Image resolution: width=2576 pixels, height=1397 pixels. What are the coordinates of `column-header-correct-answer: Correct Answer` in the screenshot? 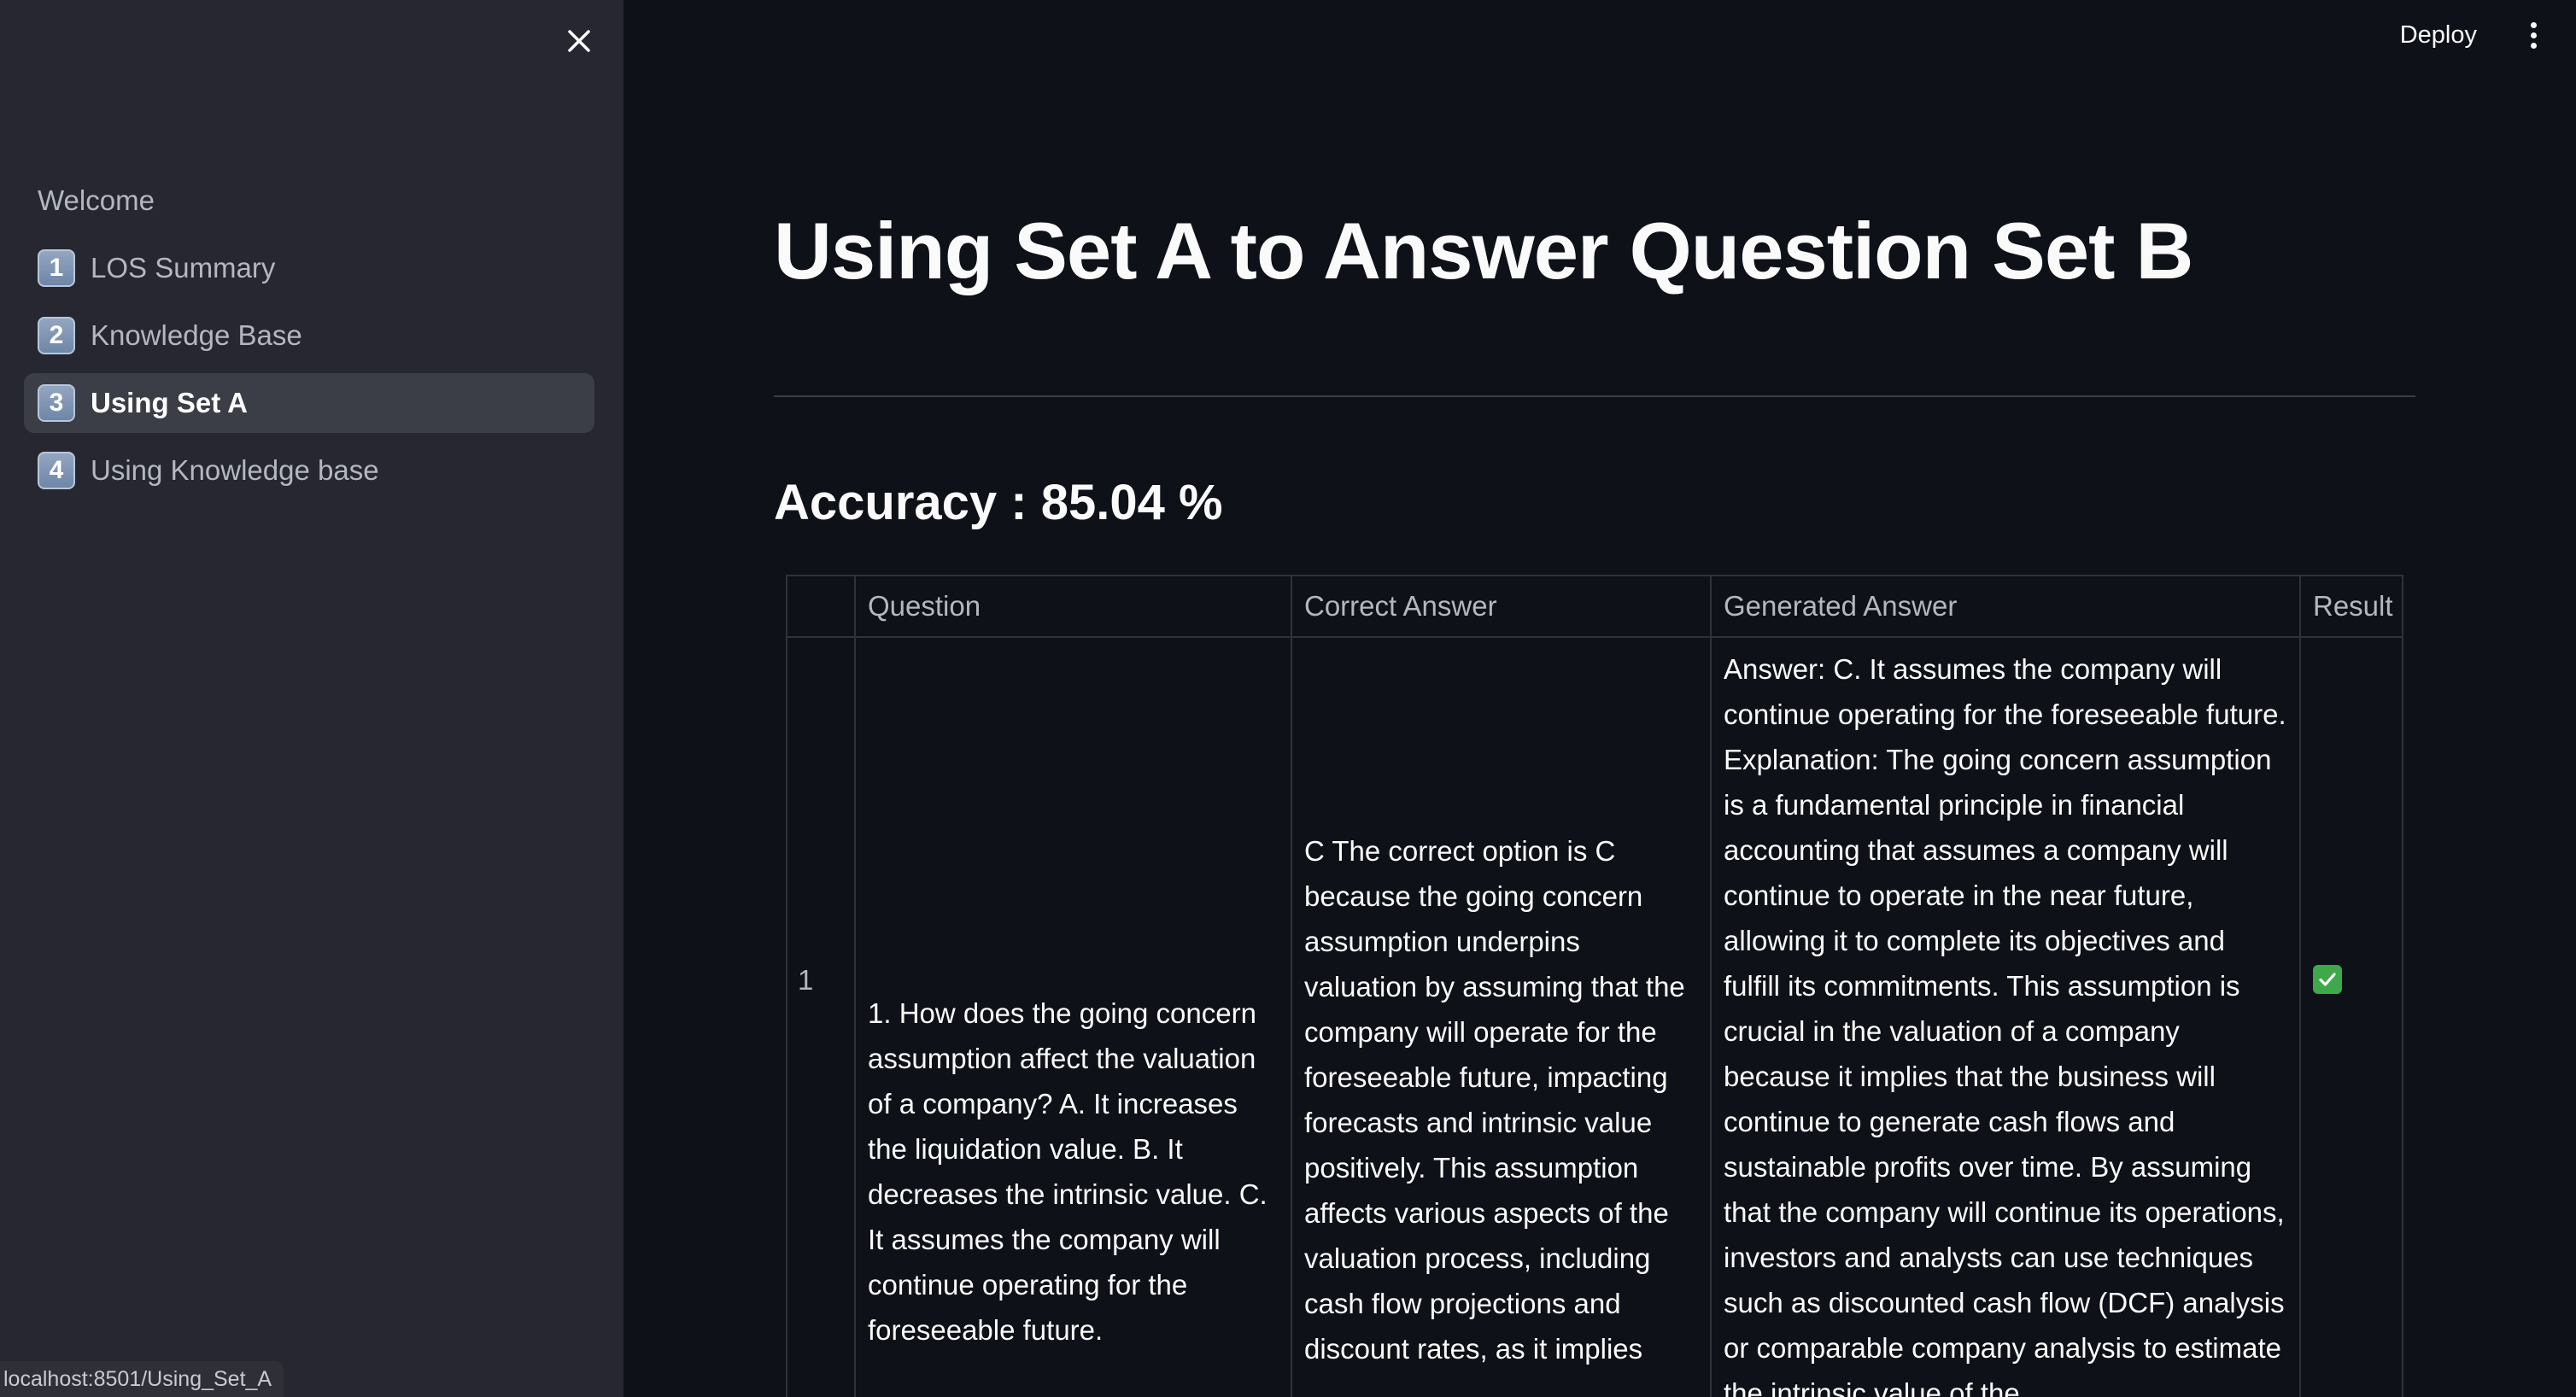 It's located at (1502, 606).